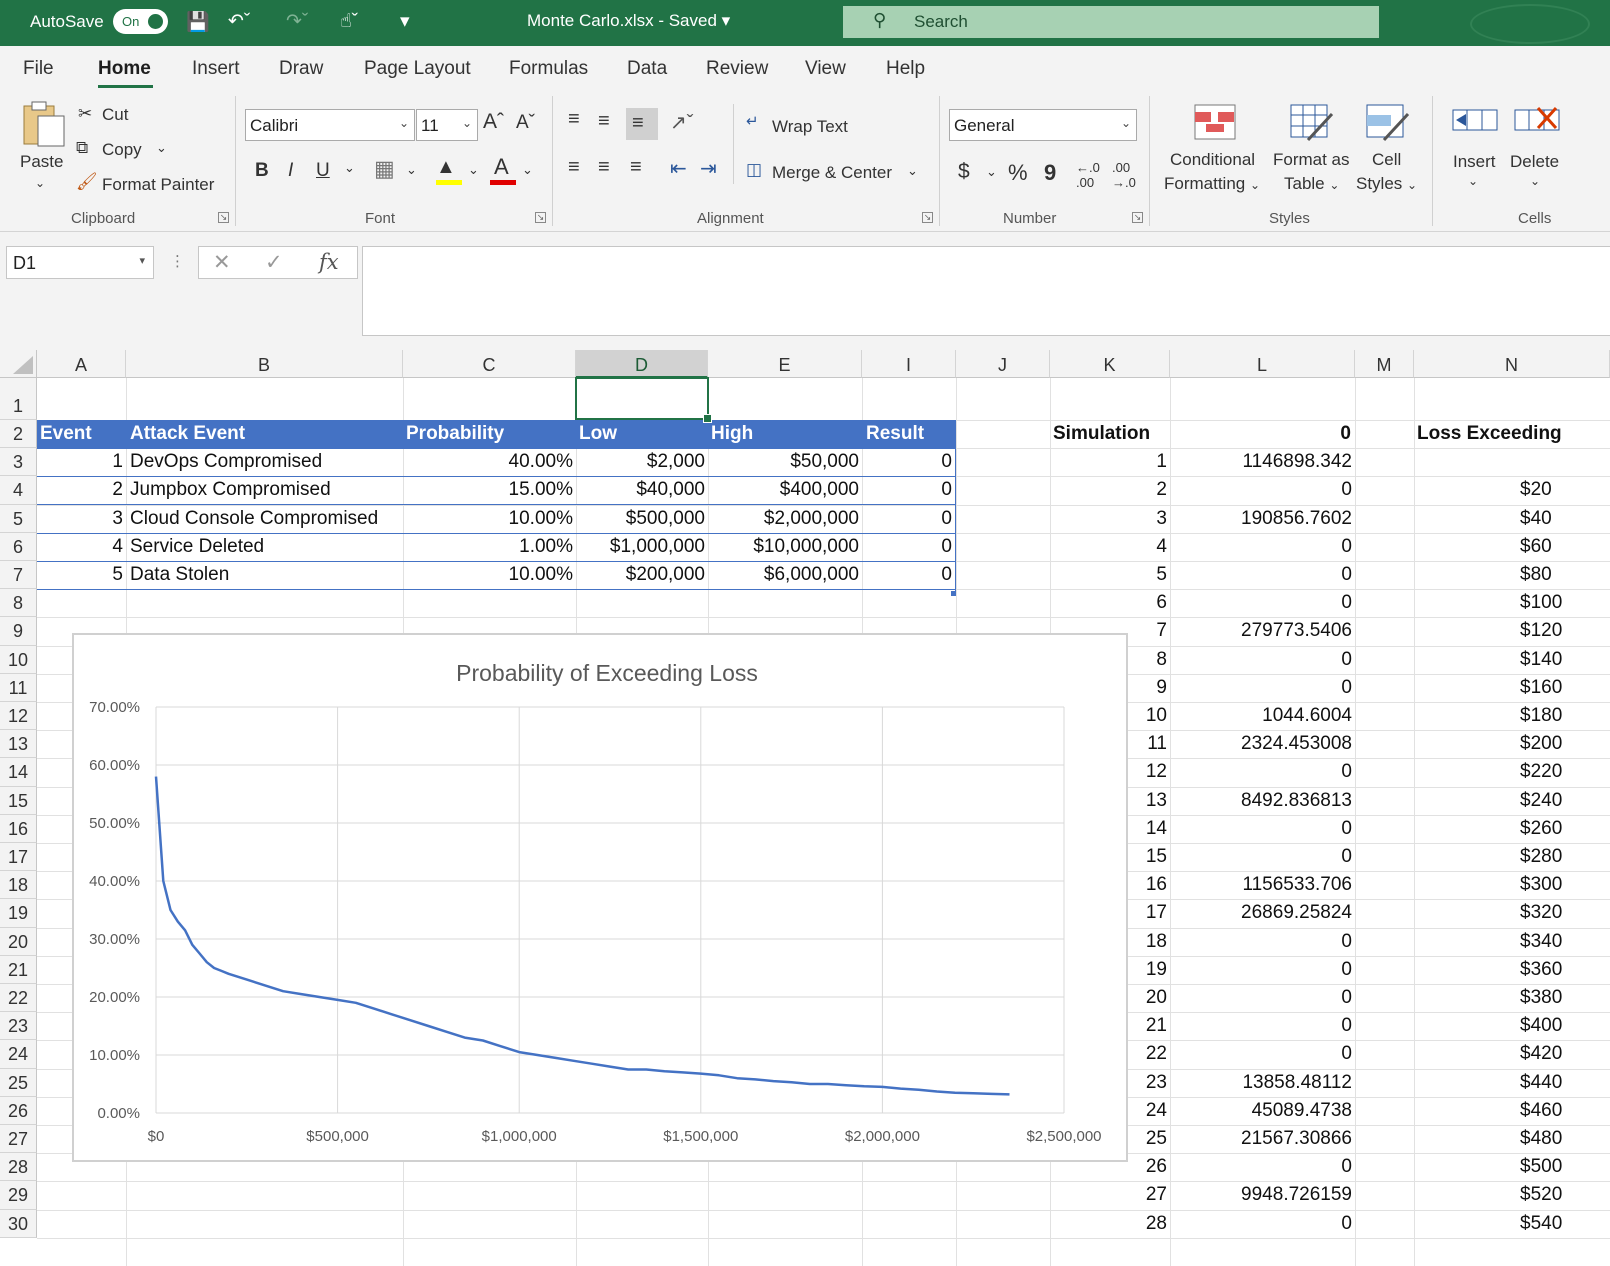 This screenshot has width=1610, height=1266. Describe the element at coordinates (1108, 490) in the screenshot. I see `simulation-number-cell: 2` at that location.